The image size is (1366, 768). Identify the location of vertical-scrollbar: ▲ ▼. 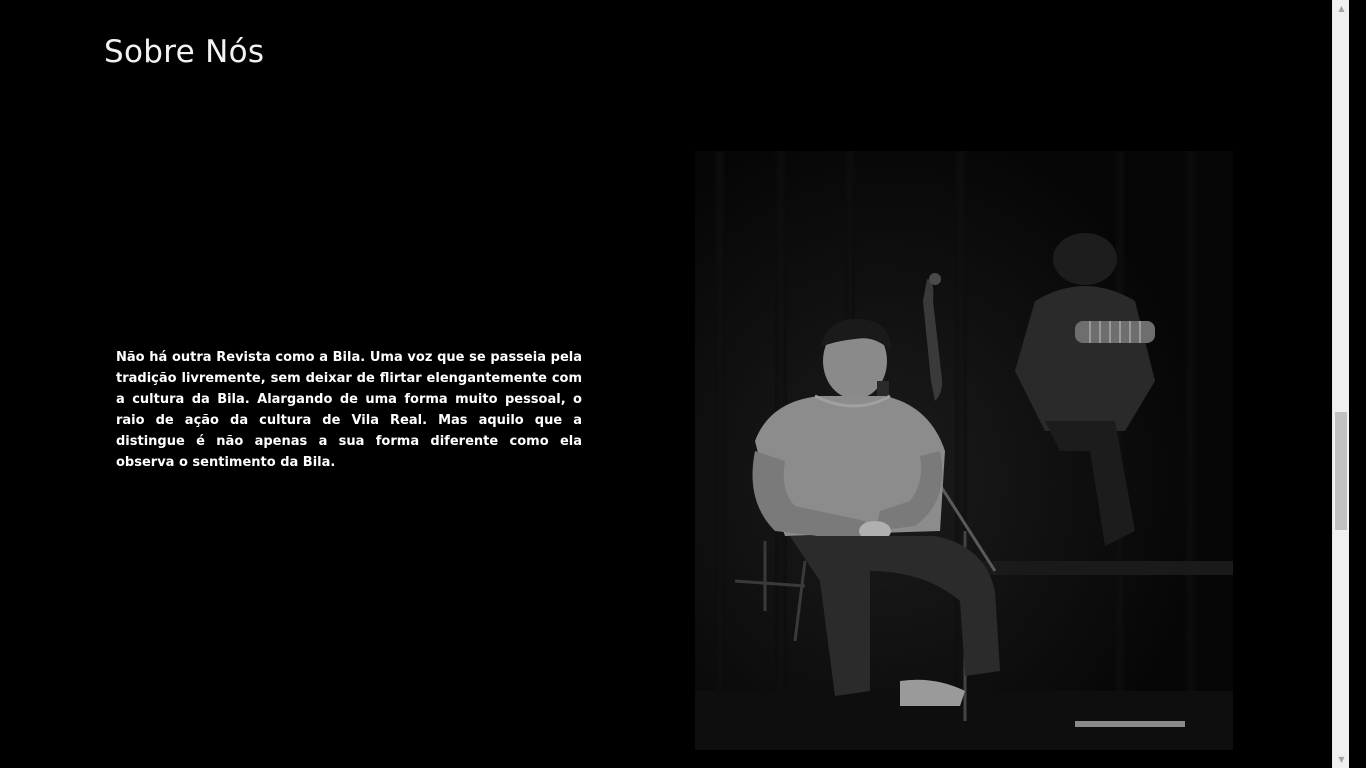
(1340, 384).